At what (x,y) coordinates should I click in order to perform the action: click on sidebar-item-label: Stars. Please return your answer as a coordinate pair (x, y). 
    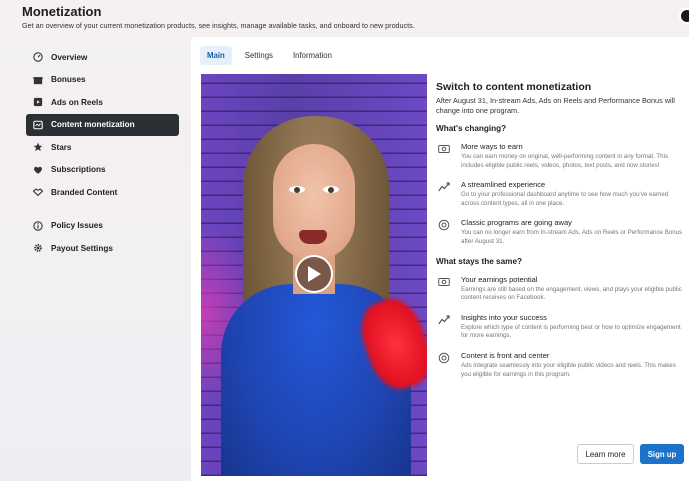
    Looking at the image, I should click on (61, 147).